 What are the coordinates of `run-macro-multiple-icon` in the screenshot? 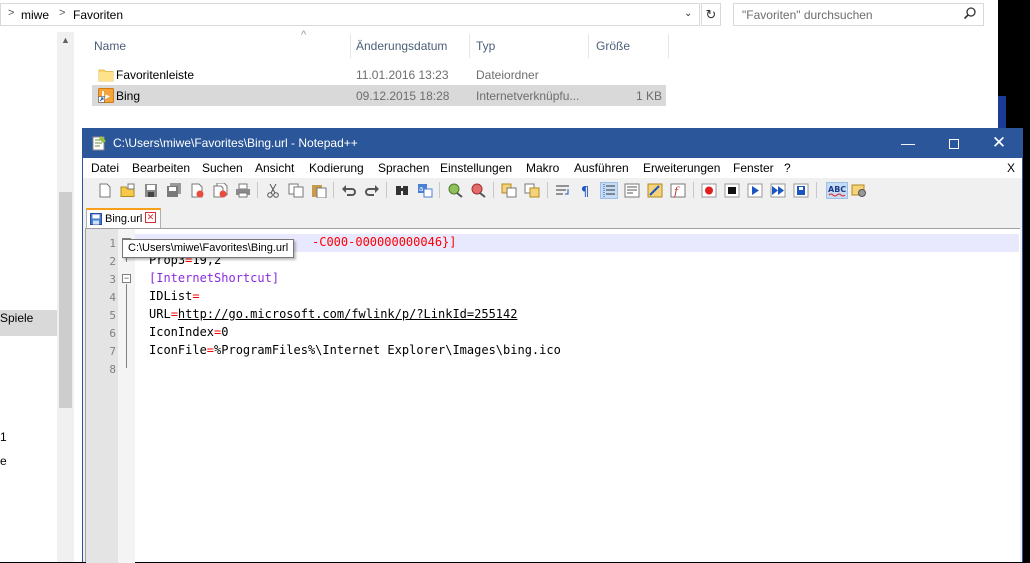 It's located at (778, 190).